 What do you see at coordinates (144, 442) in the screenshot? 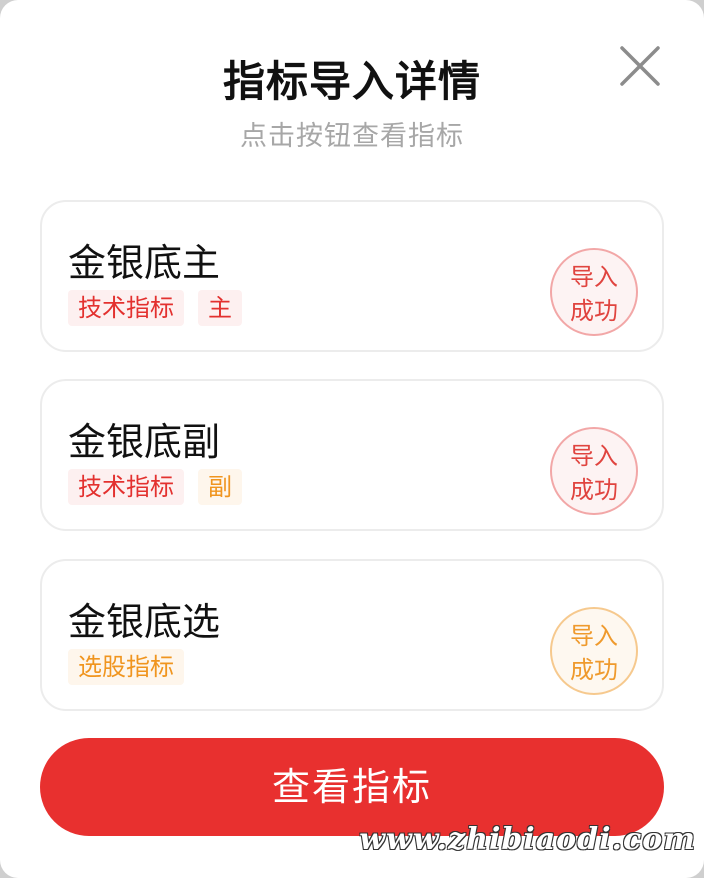
I see `indicator-name: 金银底副` at bounding box center [144, 442].